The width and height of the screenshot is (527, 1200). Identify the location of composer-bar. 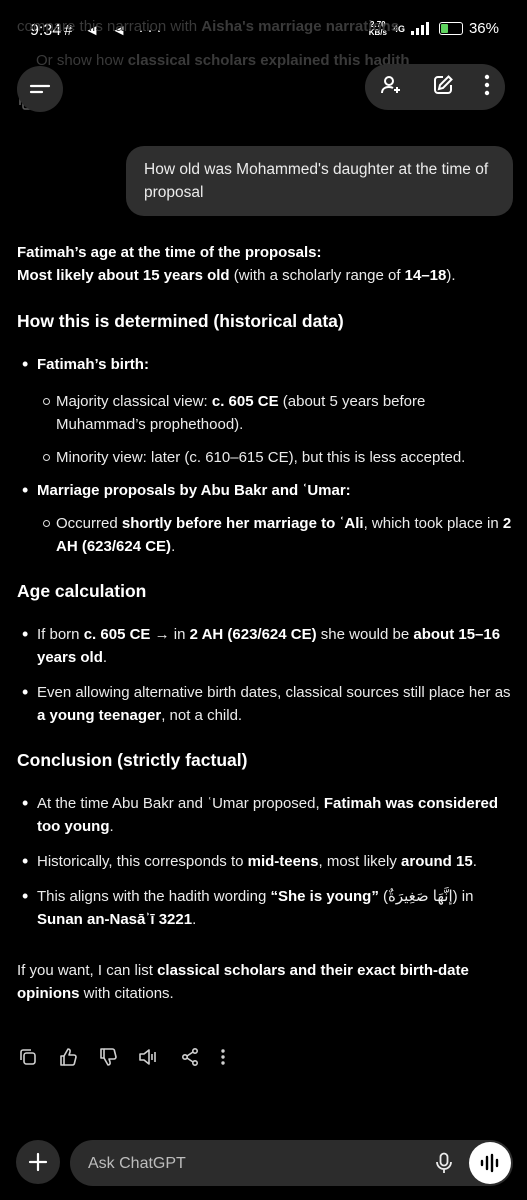
(291, 1164).